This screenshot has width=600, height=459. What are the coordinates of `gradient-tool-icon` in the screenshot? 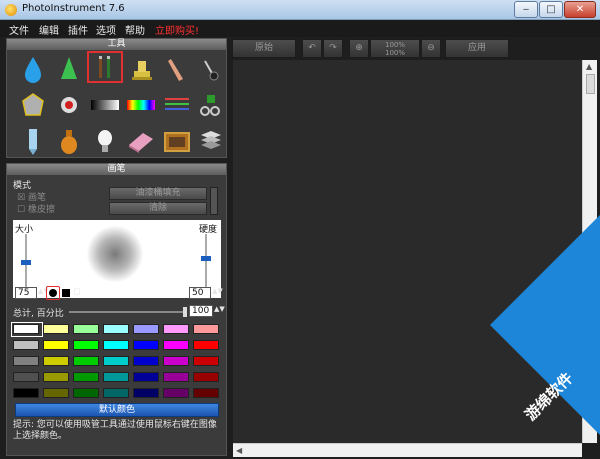 It's located at (105, 105).